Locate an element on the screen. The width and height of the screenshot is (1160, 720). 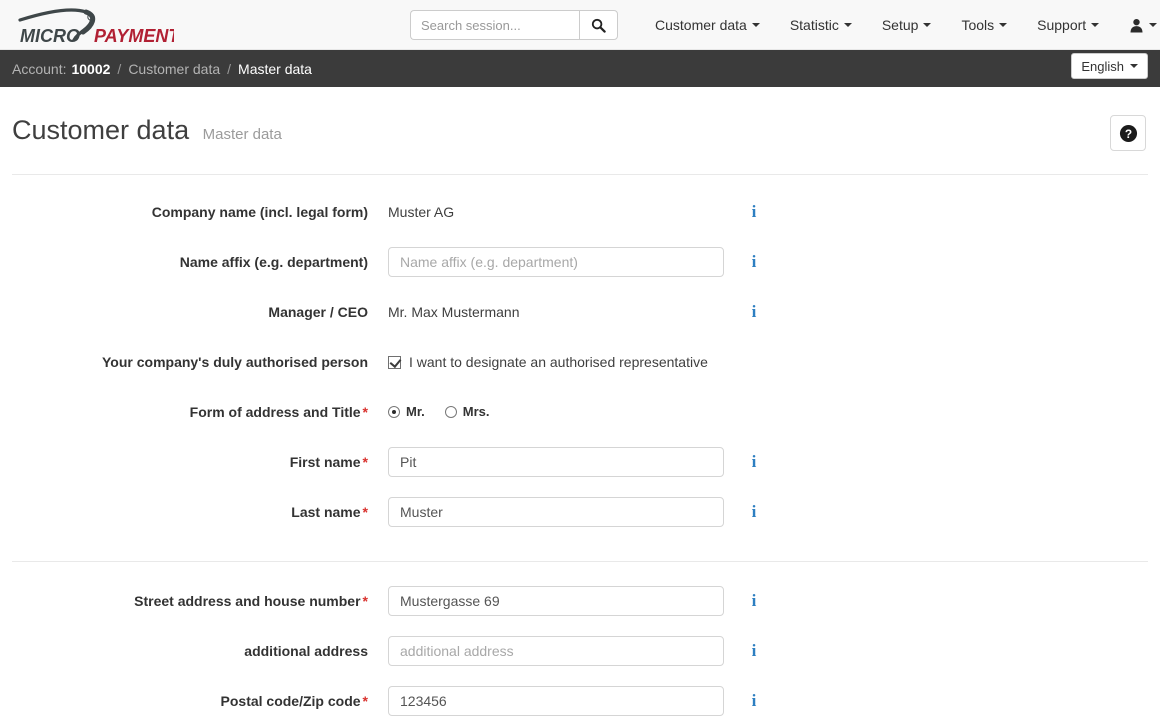
field-row-additional-address: additional address i is located at coordinates (580, 651).